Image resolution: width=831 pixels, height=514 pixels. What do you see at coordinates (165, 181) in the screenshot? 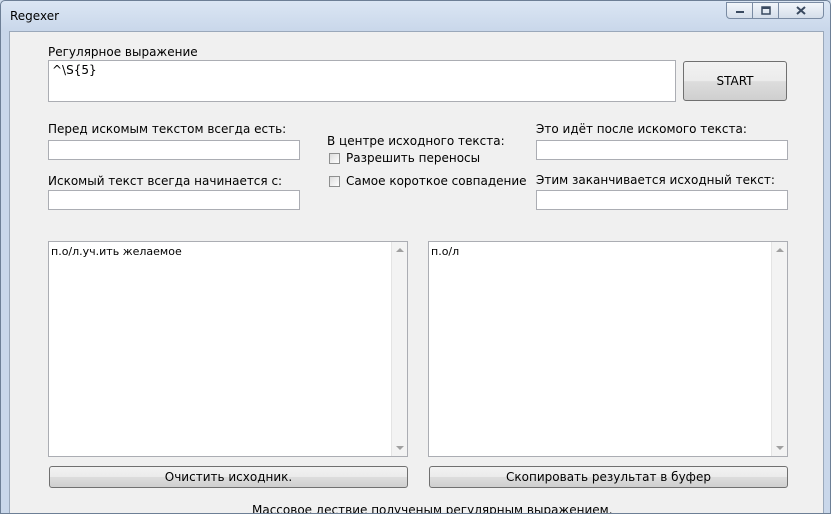
I see `starts-label: Искомый текст всегда начинается с:` at bounding box center [165, 181].